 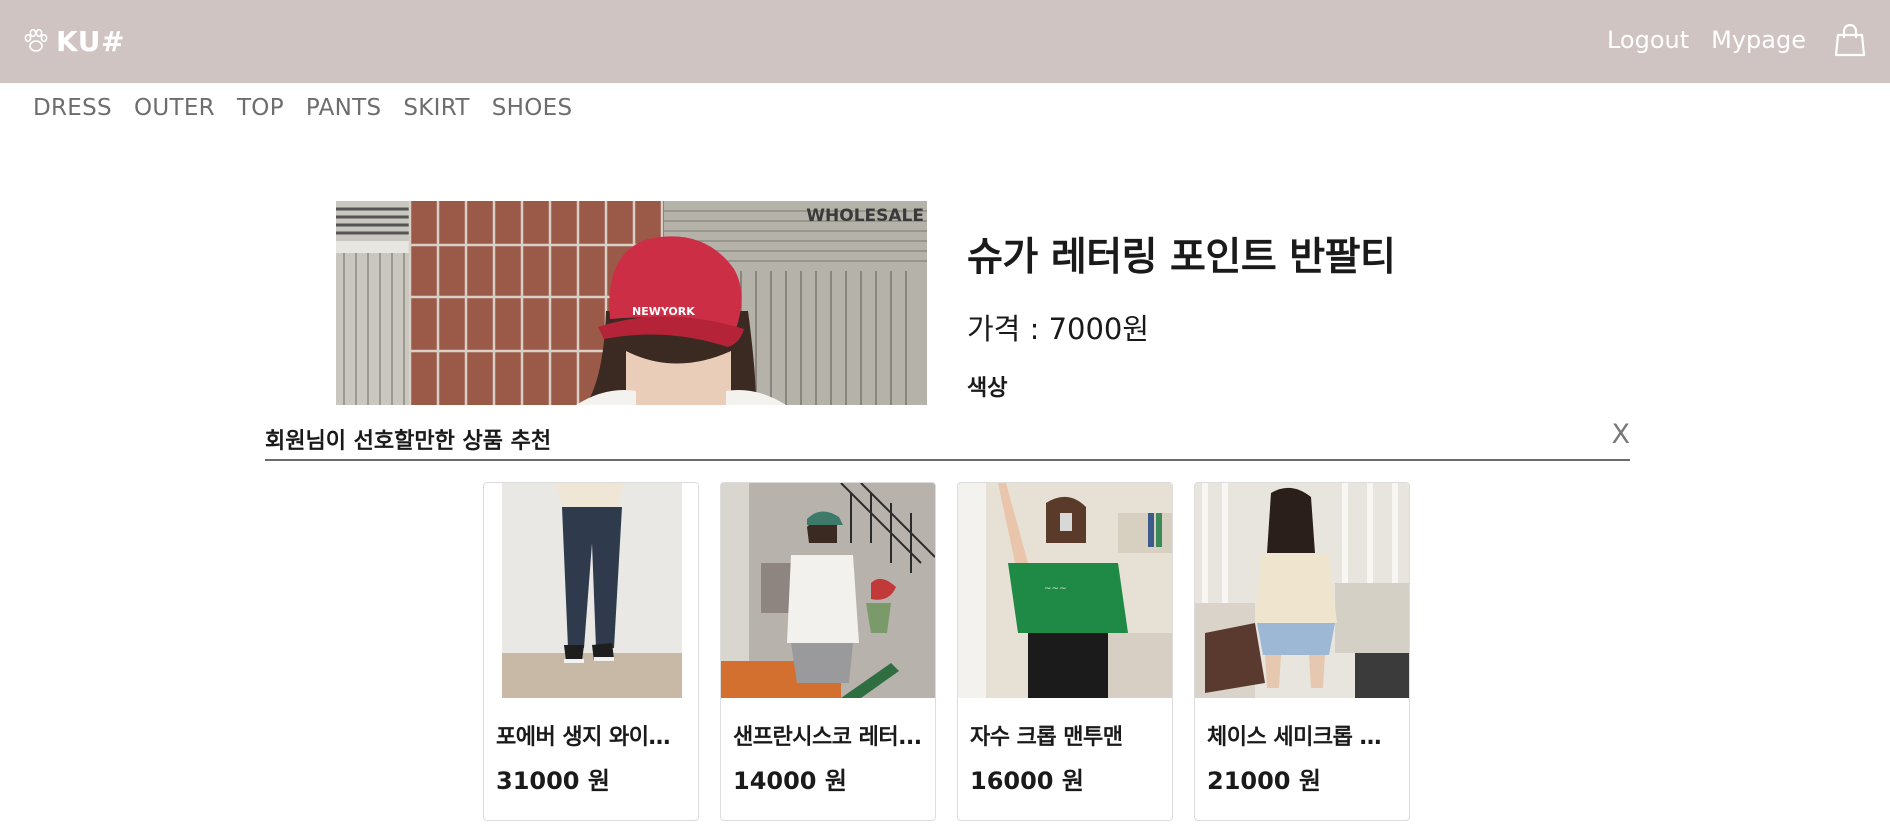 I want to click on logo-text: KU#, so click(x=90, y=41).